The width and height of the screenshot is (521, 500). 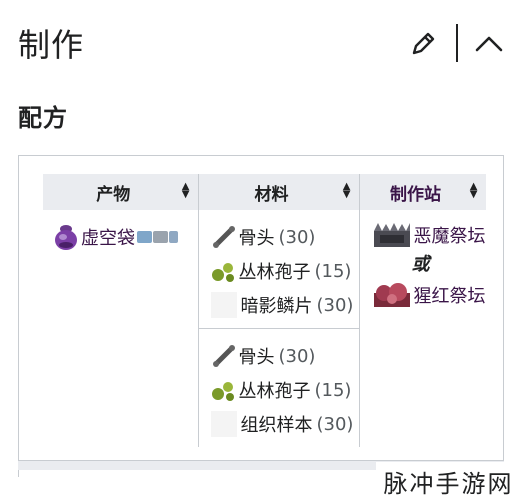 I want to click on product-cell: 虚空袋, so click(x=121, y=328).